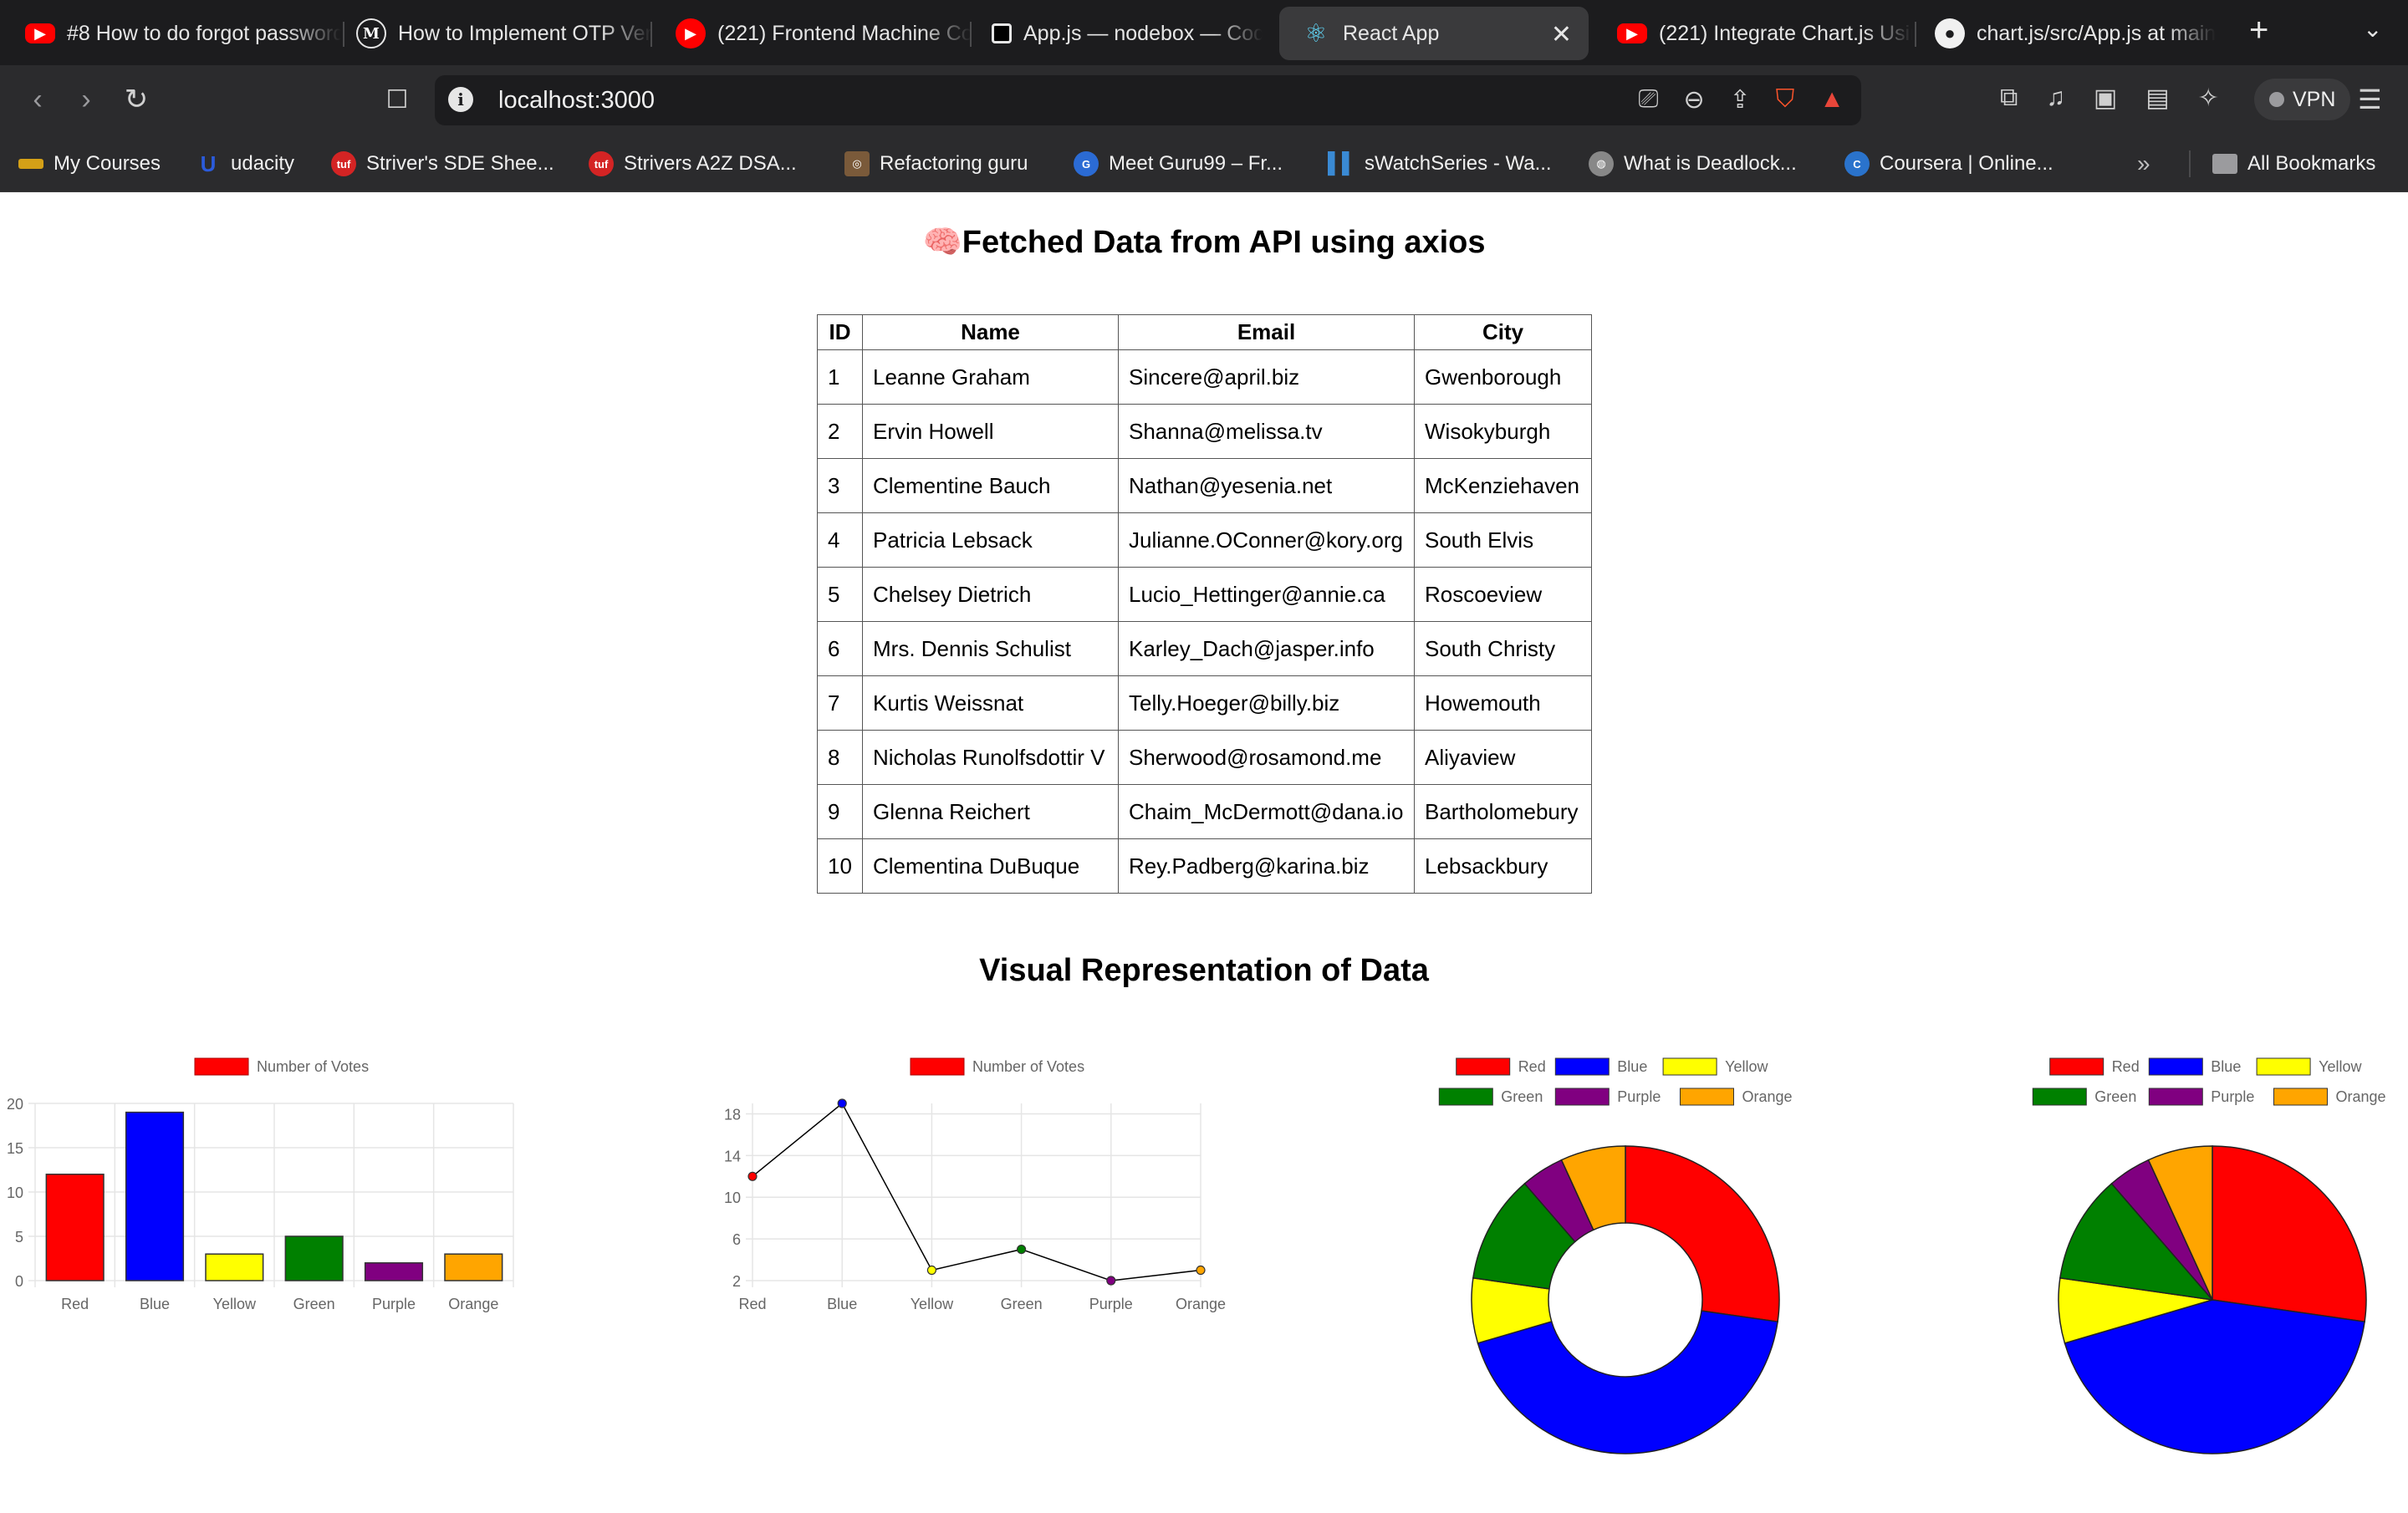  I want to click on cell-name: Glenna Reichert, so click(991, 811).